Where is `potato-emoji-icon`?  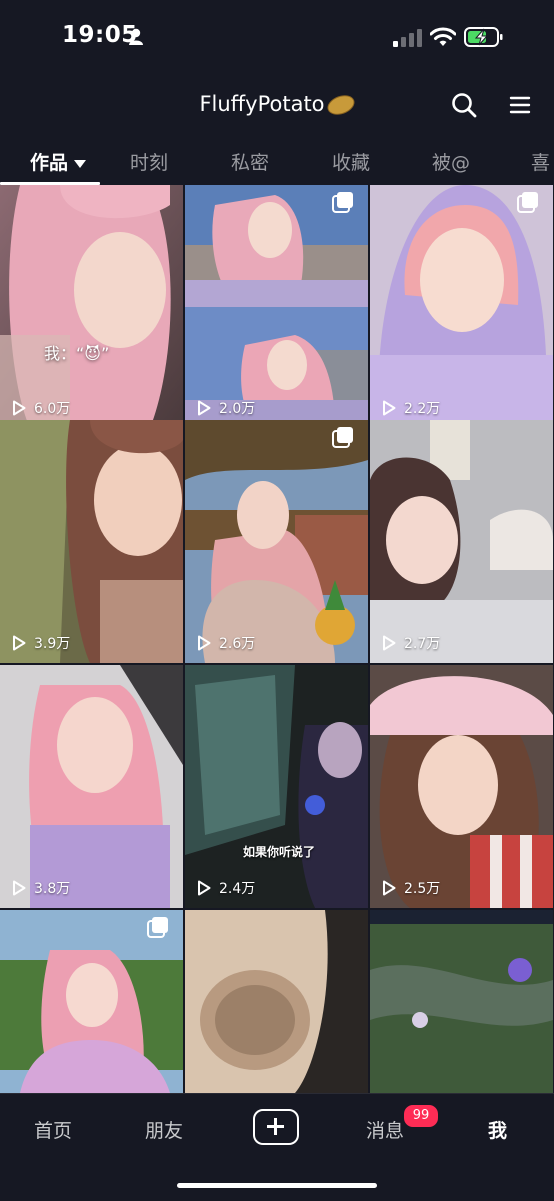 potato-emoji-icon is located at coordinates (340, 105).